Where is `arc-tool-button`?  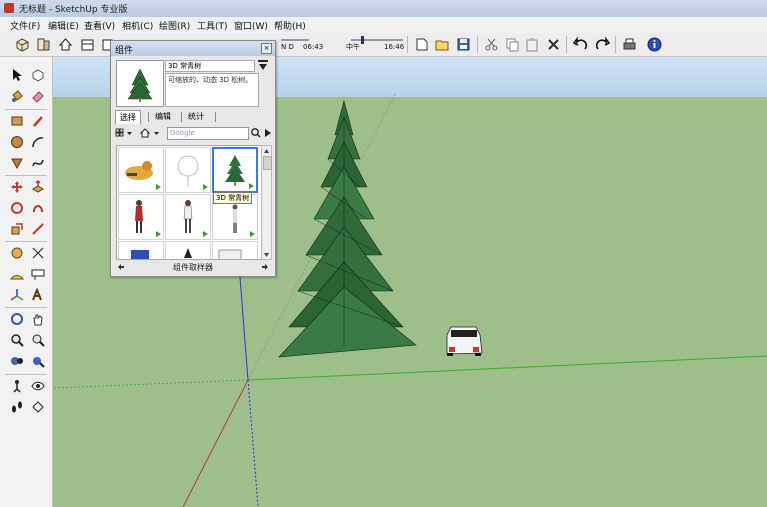 arc-tool-button is located at coordinates (38, 142).